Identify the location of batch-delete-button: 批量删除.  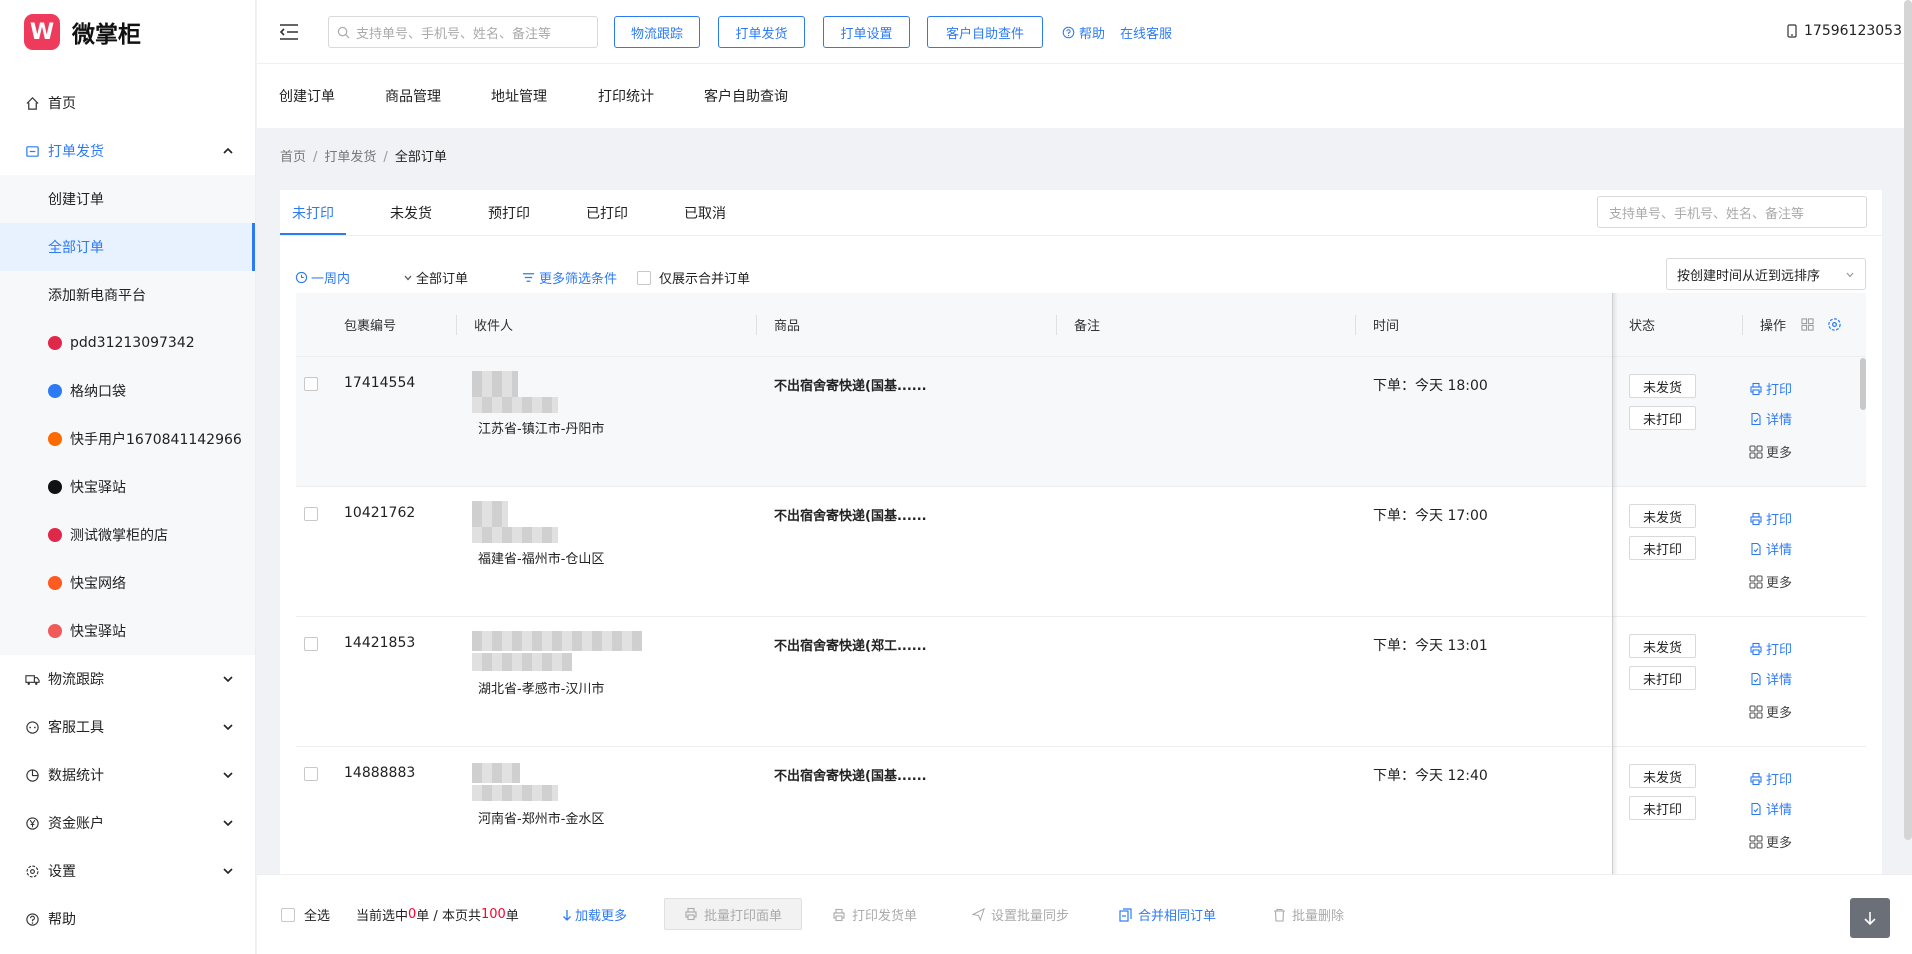
(1308, 914).